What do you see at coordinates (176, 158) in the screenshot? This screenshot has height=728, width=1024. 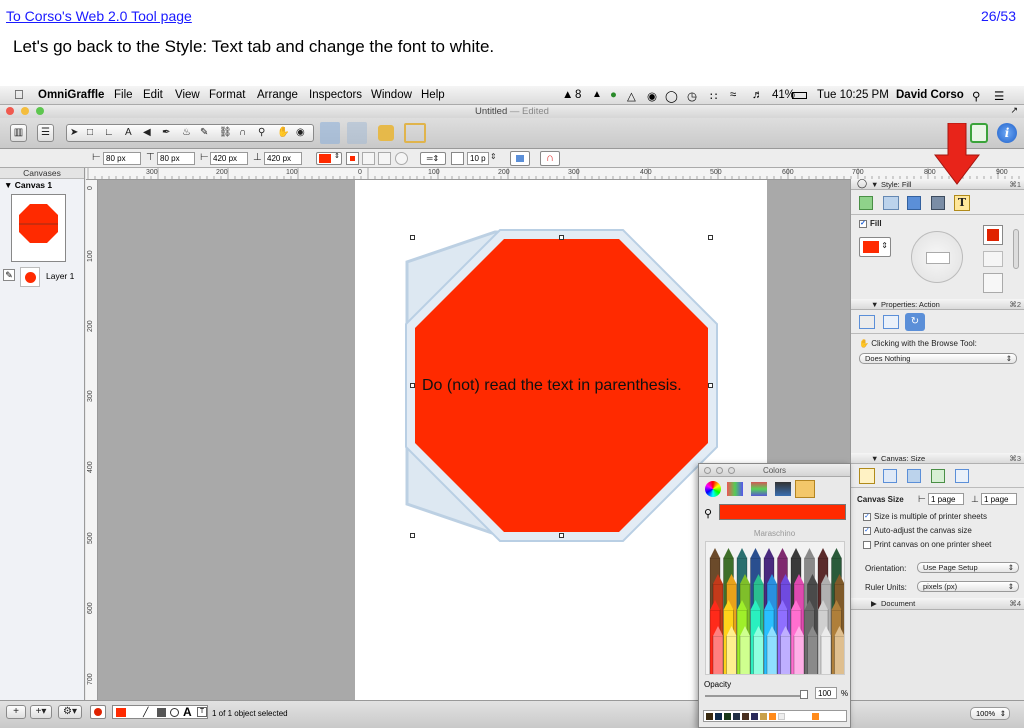 I see `y-position-field: 80 px` at bounding box center [176, 158].